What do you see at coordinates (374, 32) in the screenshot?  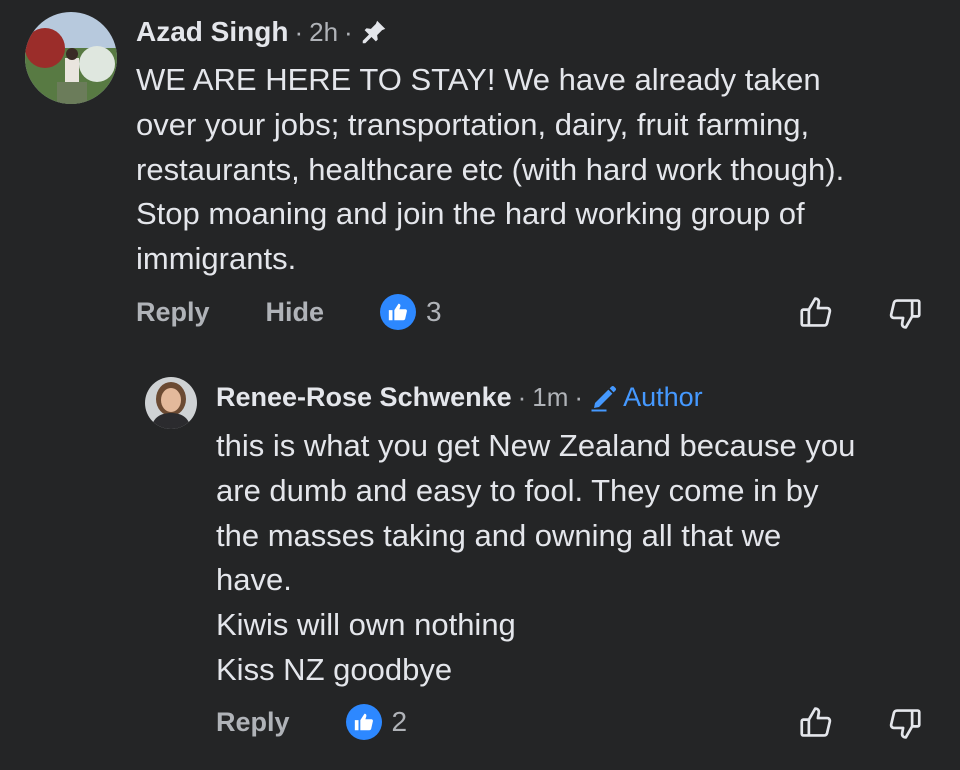 I see `pin-icon` at bounding box center [374, 32].